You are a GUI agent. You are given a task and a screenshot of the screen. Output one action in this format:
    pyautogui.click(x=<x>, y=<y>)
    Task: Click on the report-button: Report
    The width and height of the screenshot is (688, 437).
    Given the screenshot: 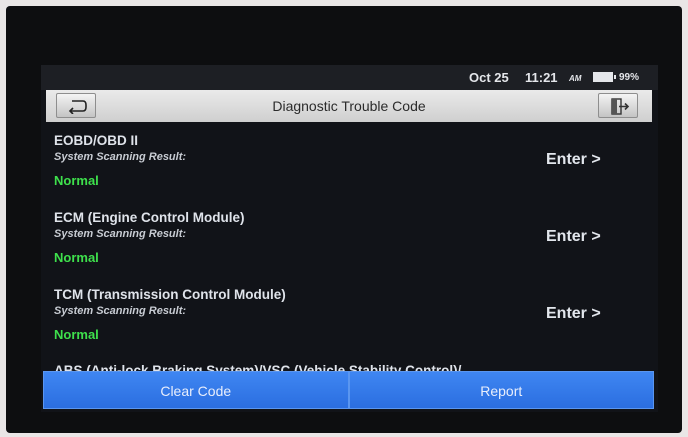 What is the action you would take?
    pyautogui.click(x=501, y=390)
    